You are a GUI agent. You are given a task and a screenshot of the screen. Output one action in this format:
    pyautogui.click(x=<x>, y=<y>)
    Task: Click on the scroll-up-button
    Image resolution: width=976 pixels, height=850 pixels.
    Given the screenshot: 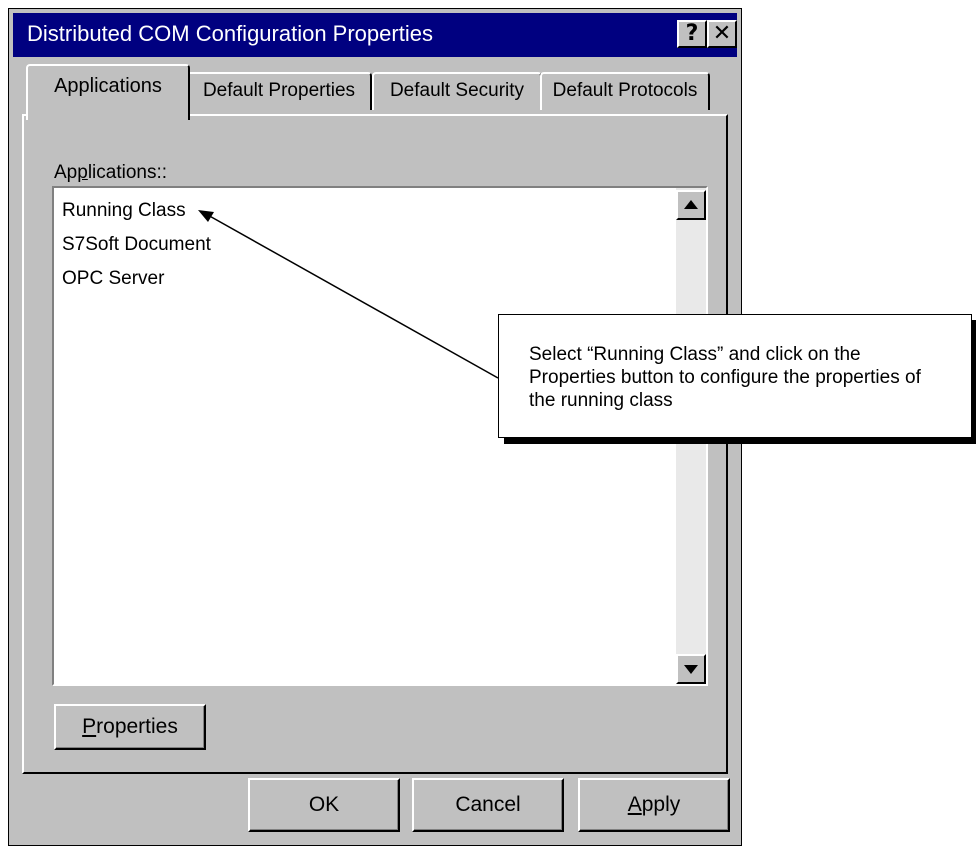 What is the action you would take?
    pyautogui.click(x=691, y=205)
    